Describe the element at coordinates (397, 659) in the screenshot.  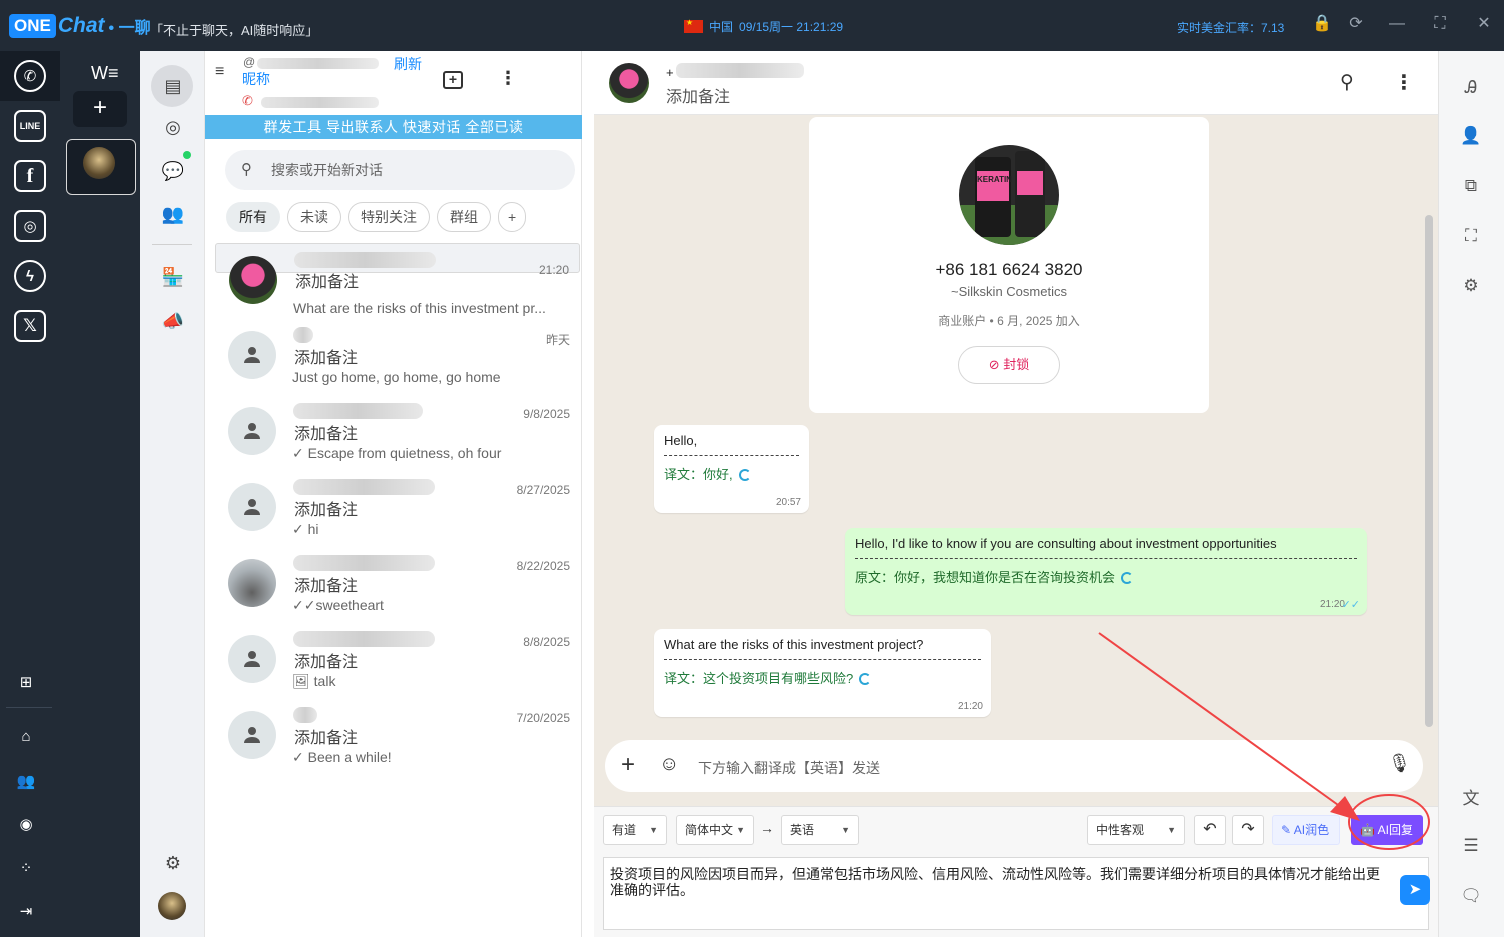
I see `list-item: 添加备注 🖼 talk 8/8/2025` at that location.